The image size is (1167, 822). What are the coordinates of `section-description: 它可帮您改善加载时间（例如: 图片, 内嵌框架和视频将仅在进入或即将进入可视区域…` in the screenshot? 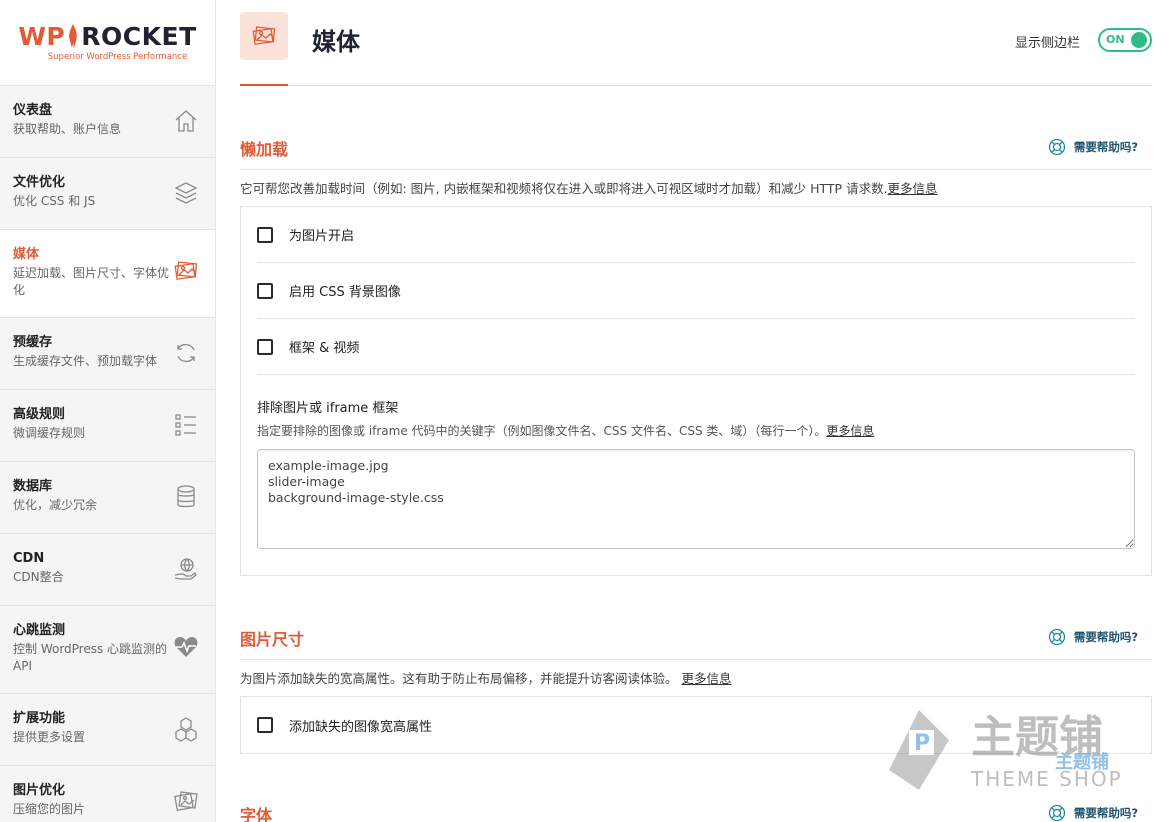 It's located at (696, 189).